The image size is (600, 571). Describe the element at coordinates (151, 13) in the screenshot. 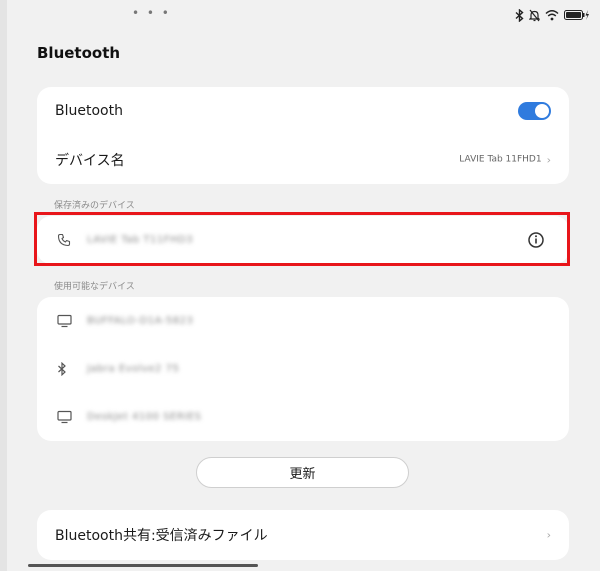

I see `window-dots: • • •` at that location.